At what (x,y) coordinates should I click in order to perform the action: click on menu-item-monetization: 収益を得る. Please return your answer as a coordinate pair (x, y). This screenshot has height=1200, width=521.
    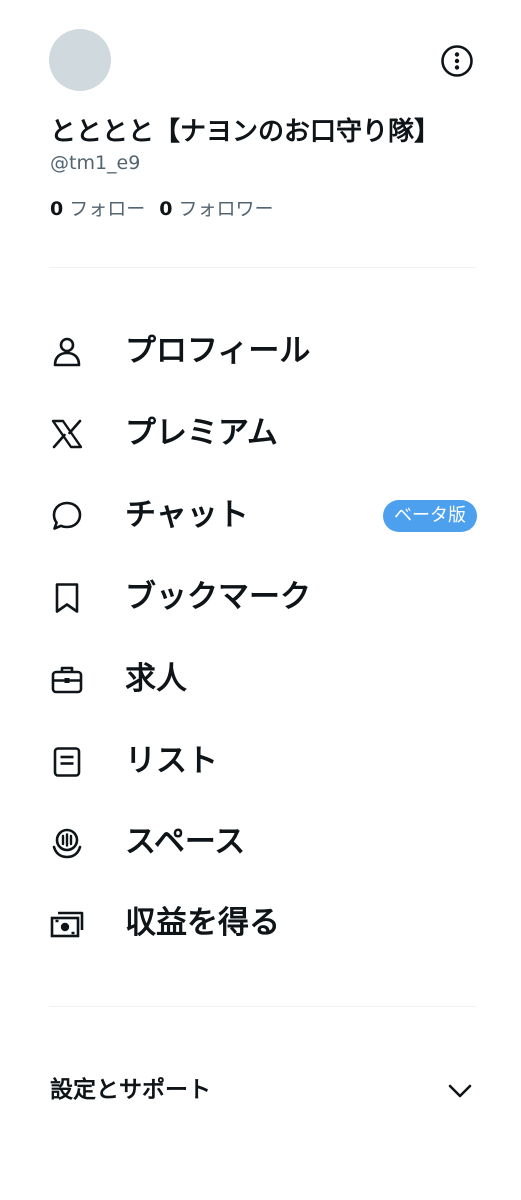
    Looking at the image, I should click on (260, 923).